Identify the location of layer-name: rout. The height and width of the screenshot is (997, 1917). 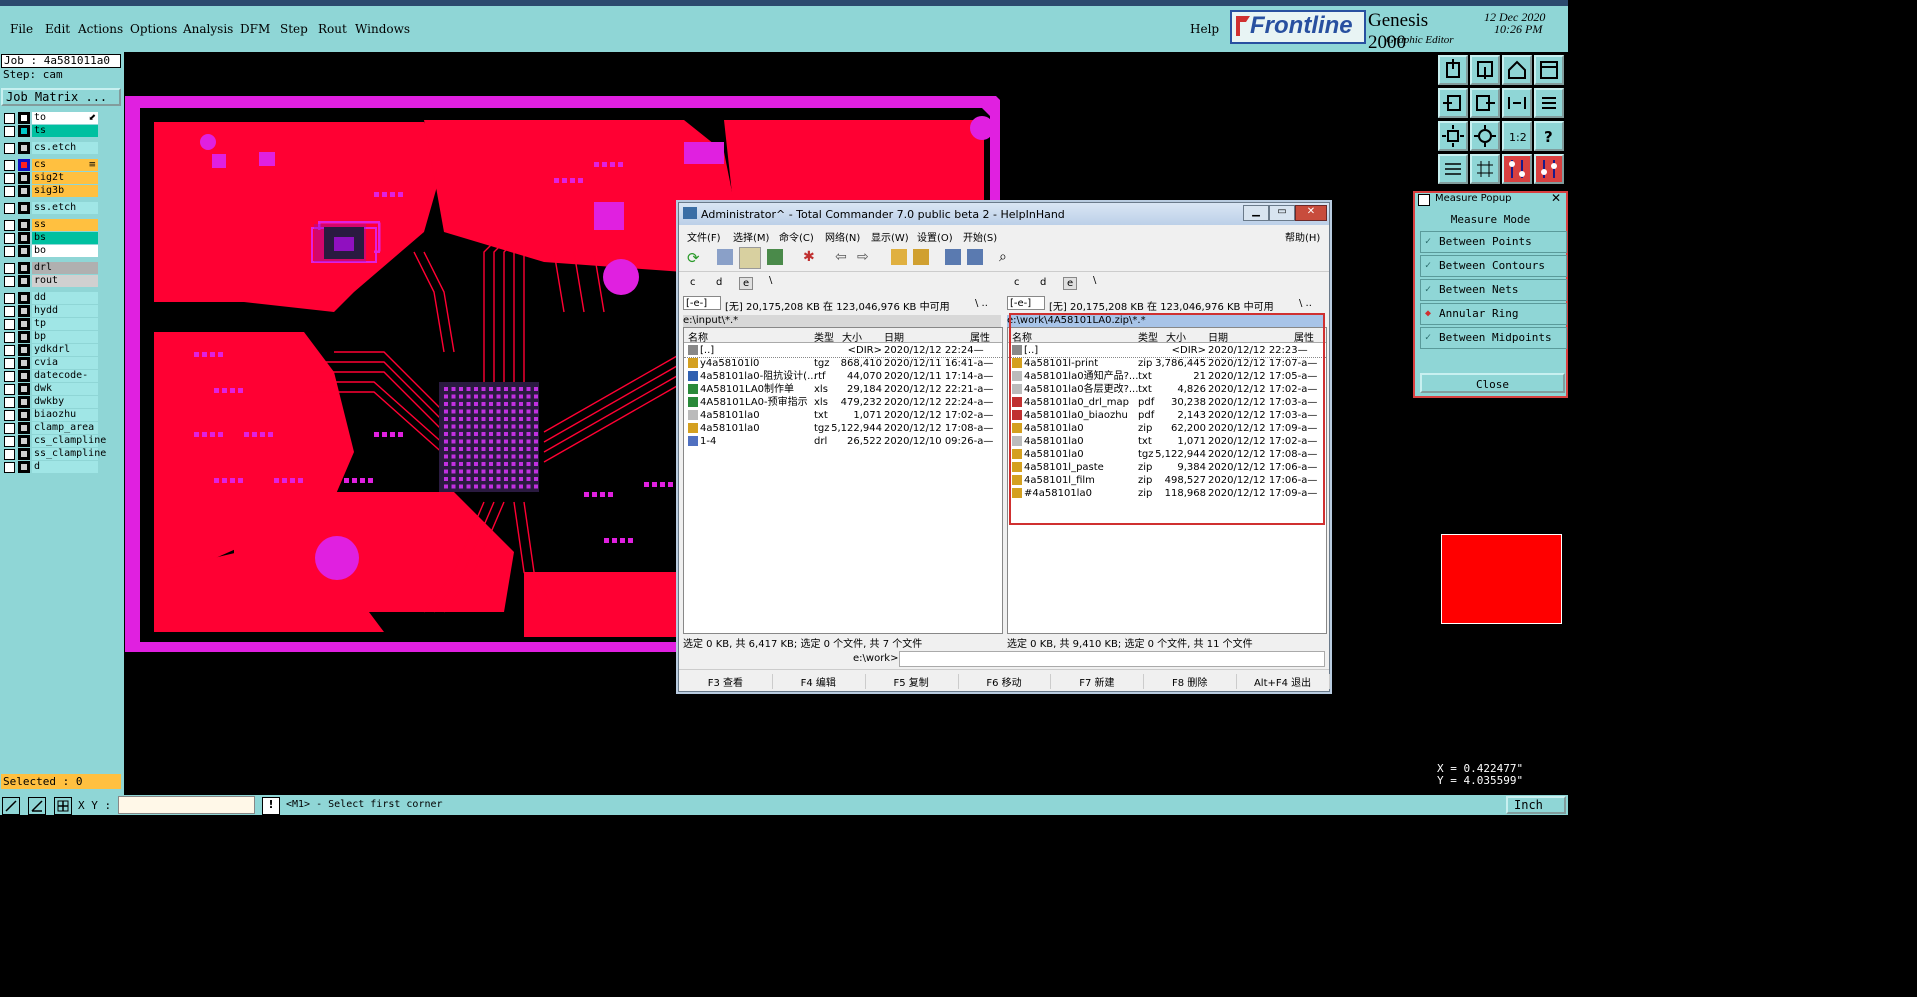
(65, 281).